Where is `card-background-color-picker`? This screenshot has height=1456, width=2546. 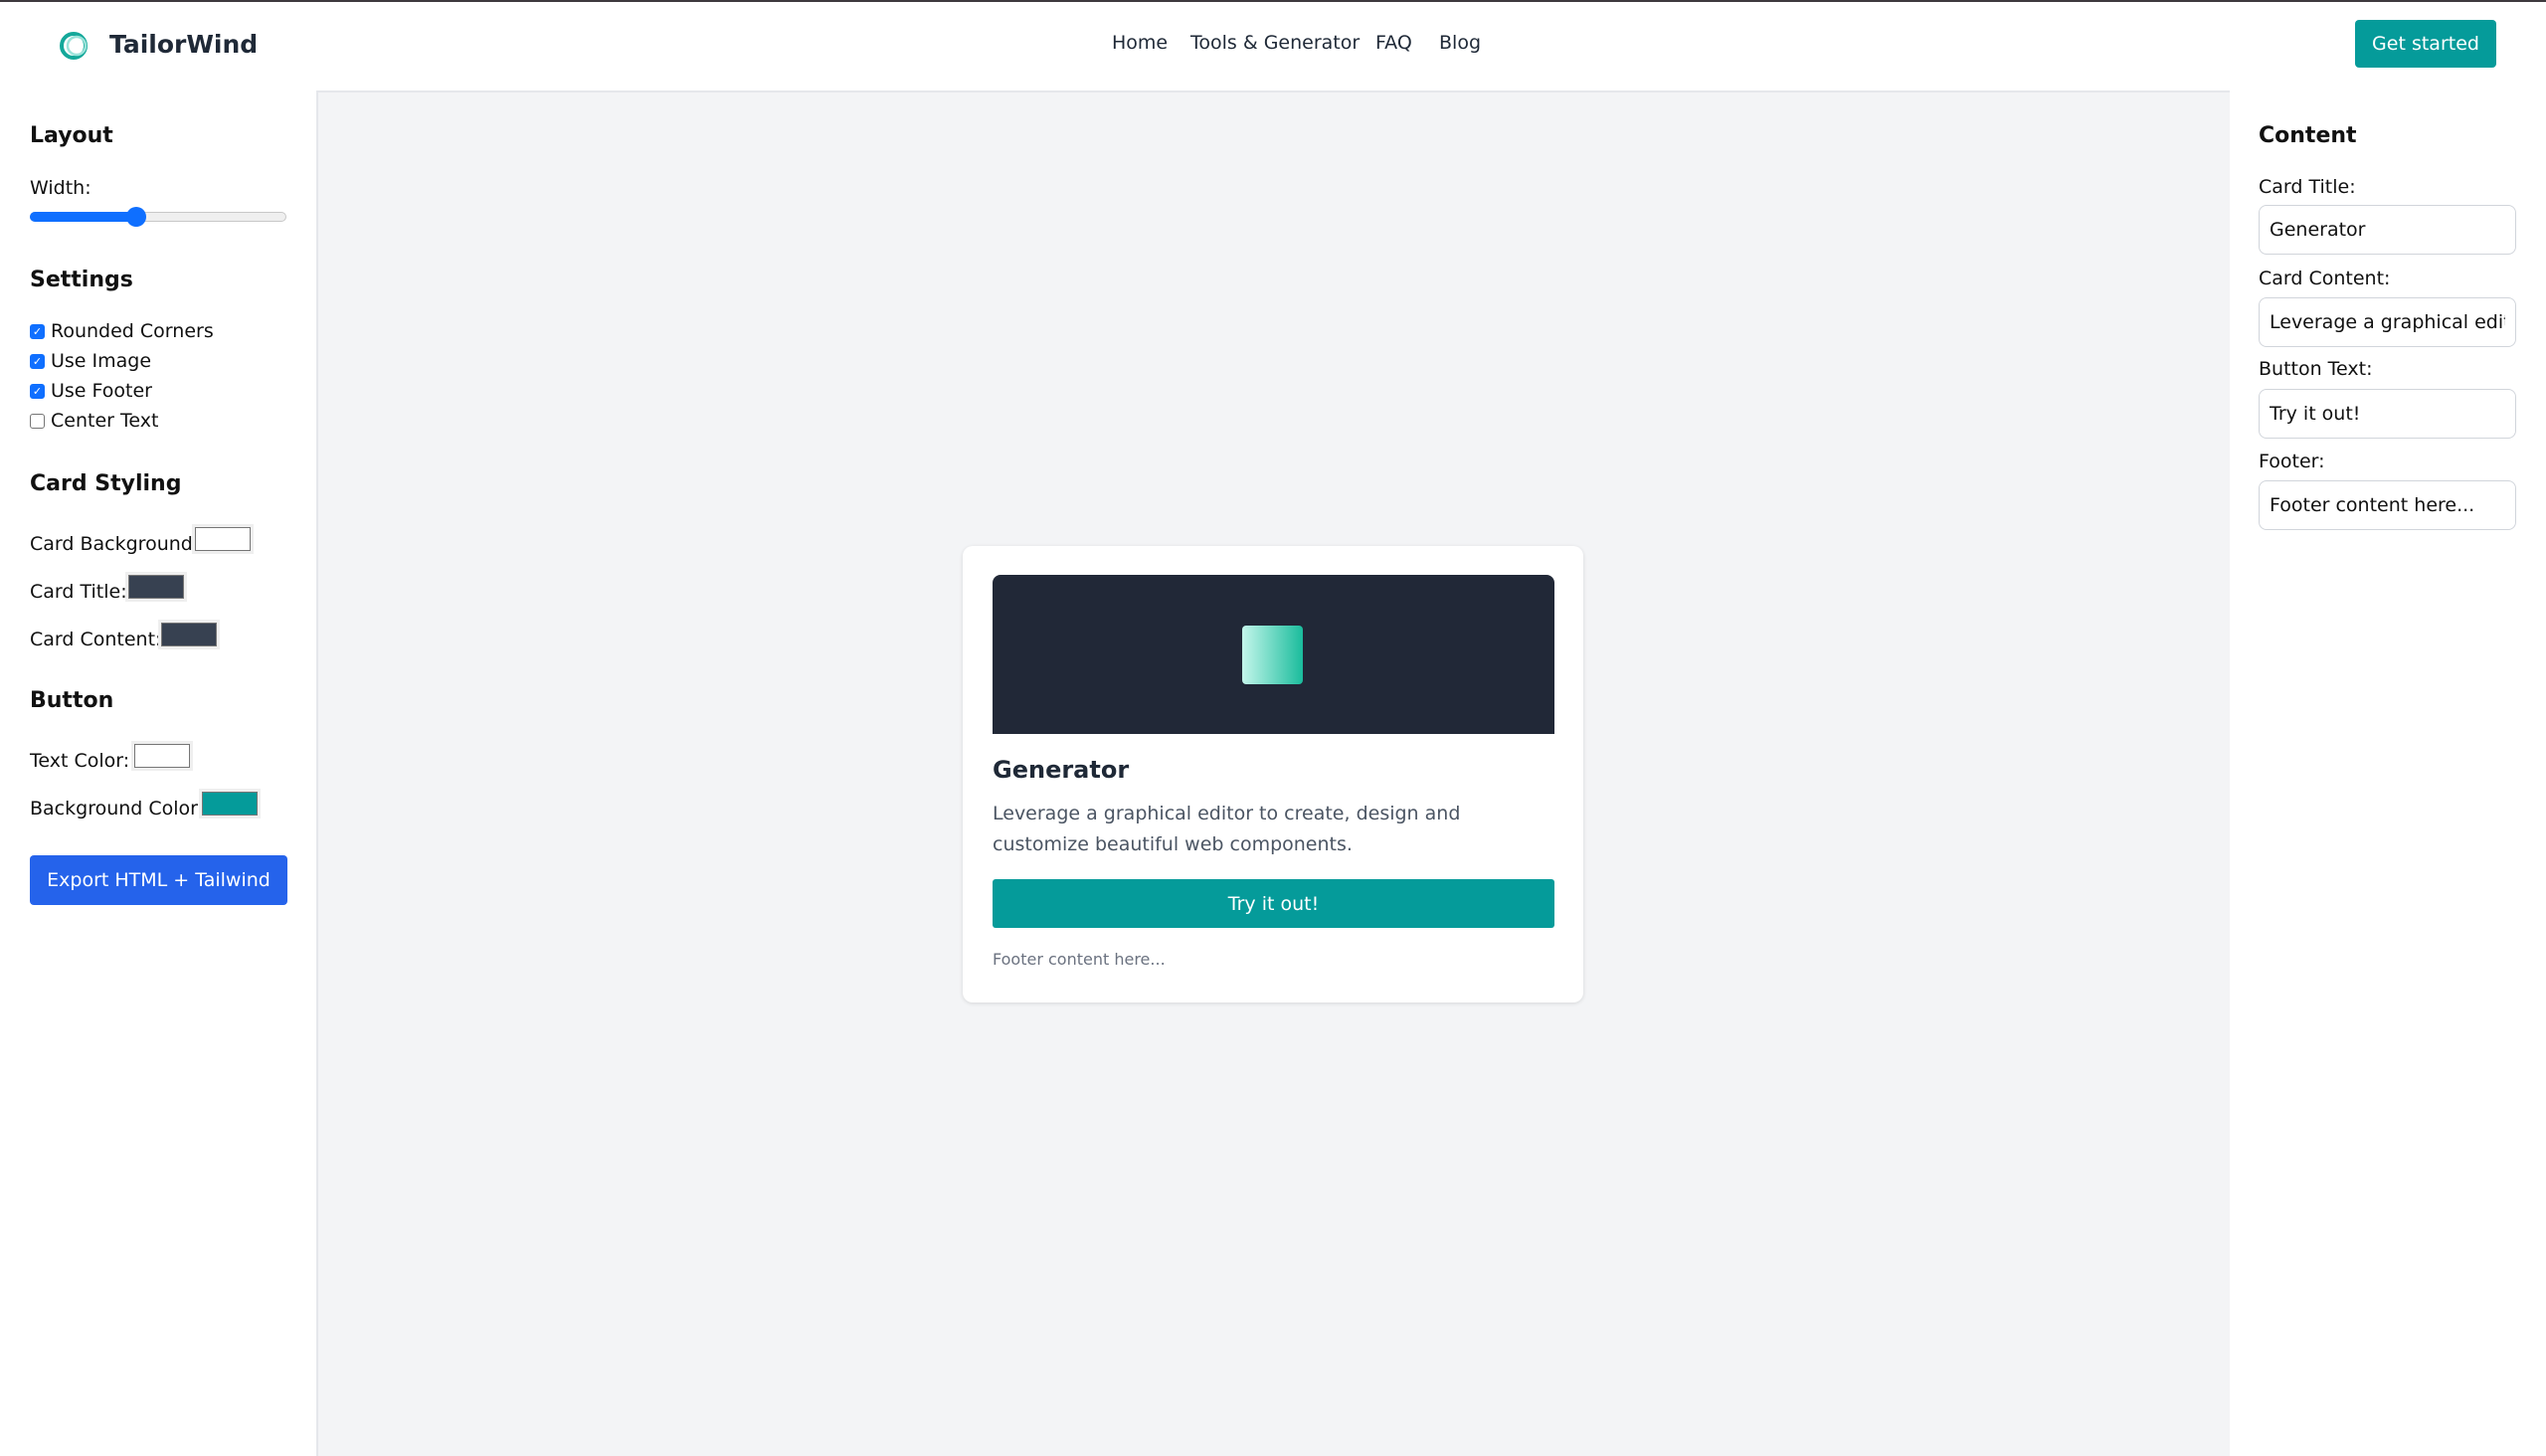 card-background-color-picker is located at coordinates (223, 539).